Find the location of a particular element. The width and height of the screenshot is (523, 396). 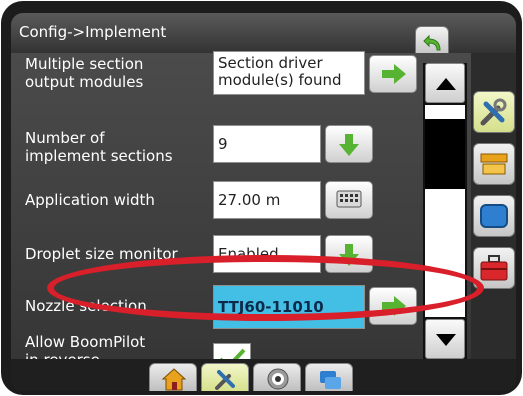

tools-side-tab is located at coordinates (494, 112).